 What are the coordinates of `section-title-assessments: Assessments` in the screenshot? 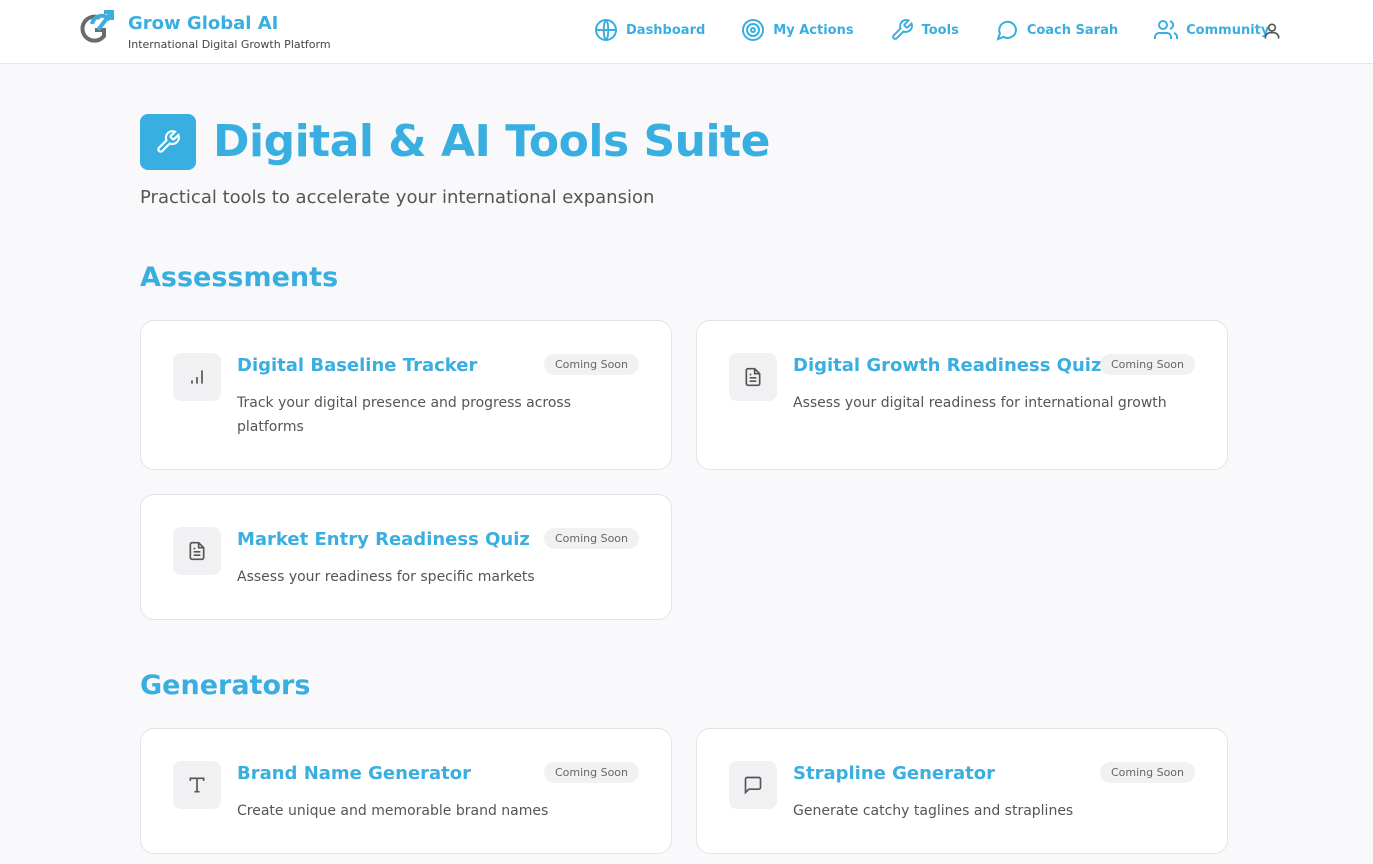 It's located at (239, 277).